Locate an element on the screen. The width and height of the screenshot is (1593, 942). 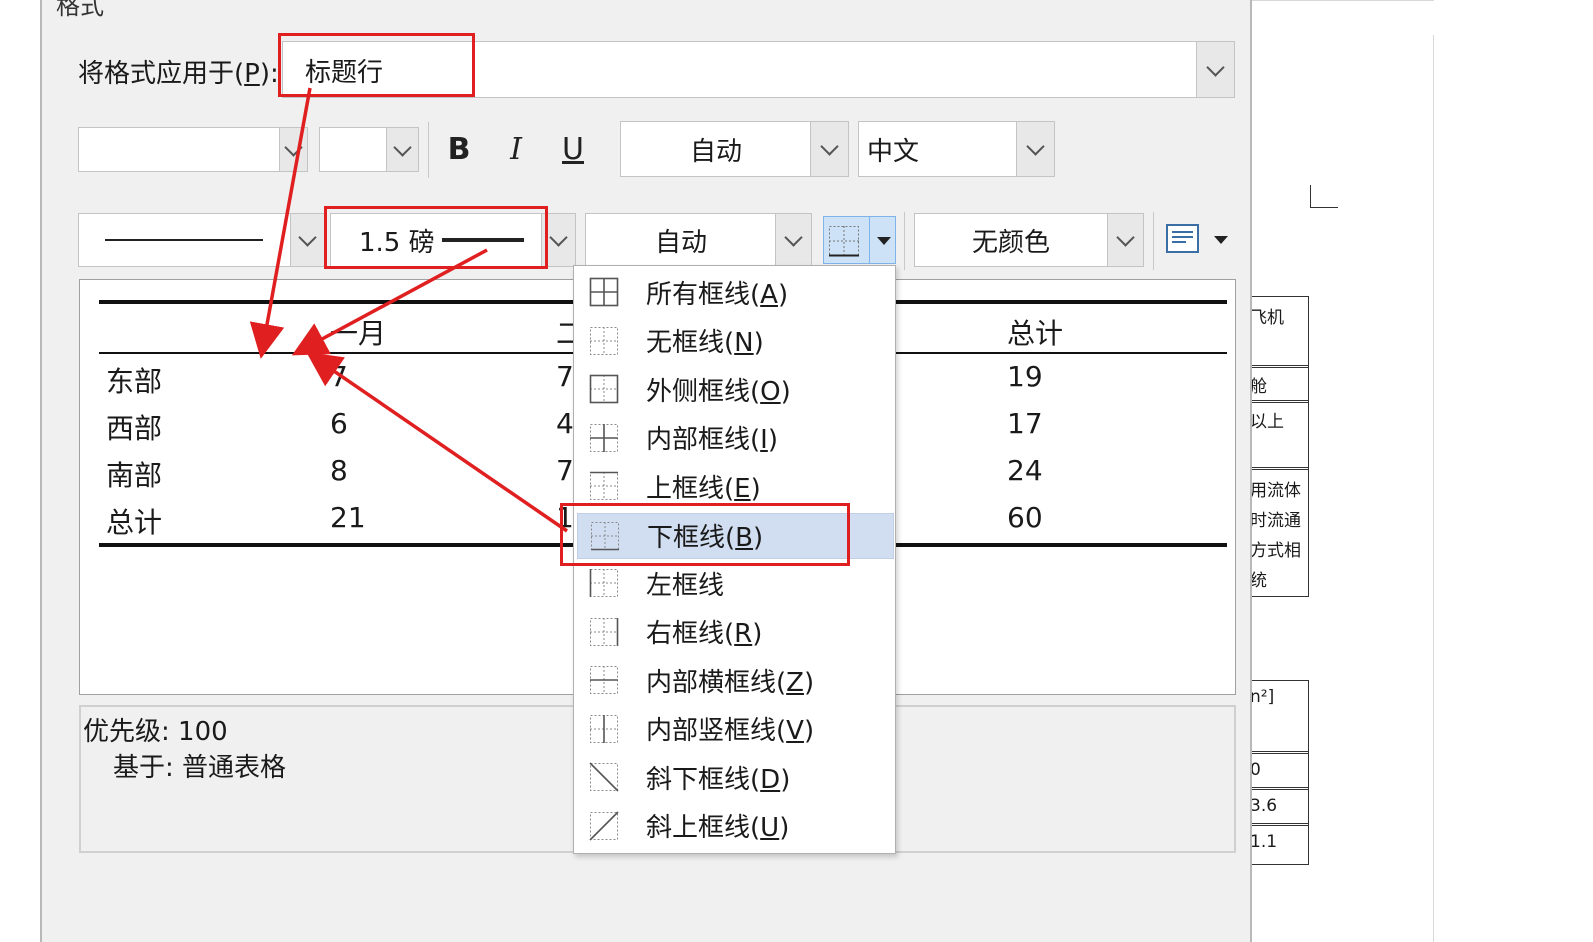
annotation-arrows is located at coordinates (408, 310).